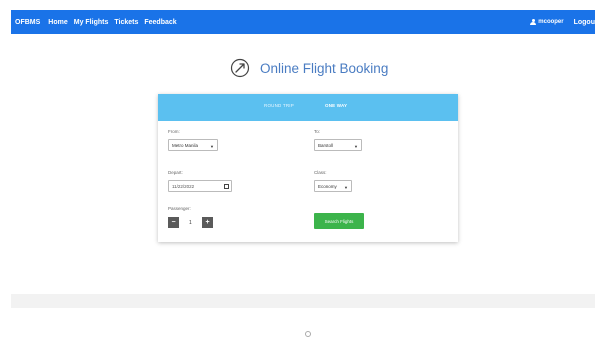 The height and width of the screenshot is (338, 595). Describe the element at coordinates (336, 105) in the screenshot. I see `tab-one-way: ONE WAY` at that location.